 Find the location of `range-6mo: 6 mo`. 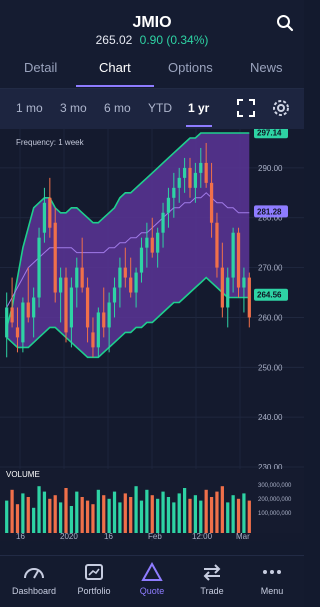

range-6mo: 6 mo is located at coordinates (117, 108).